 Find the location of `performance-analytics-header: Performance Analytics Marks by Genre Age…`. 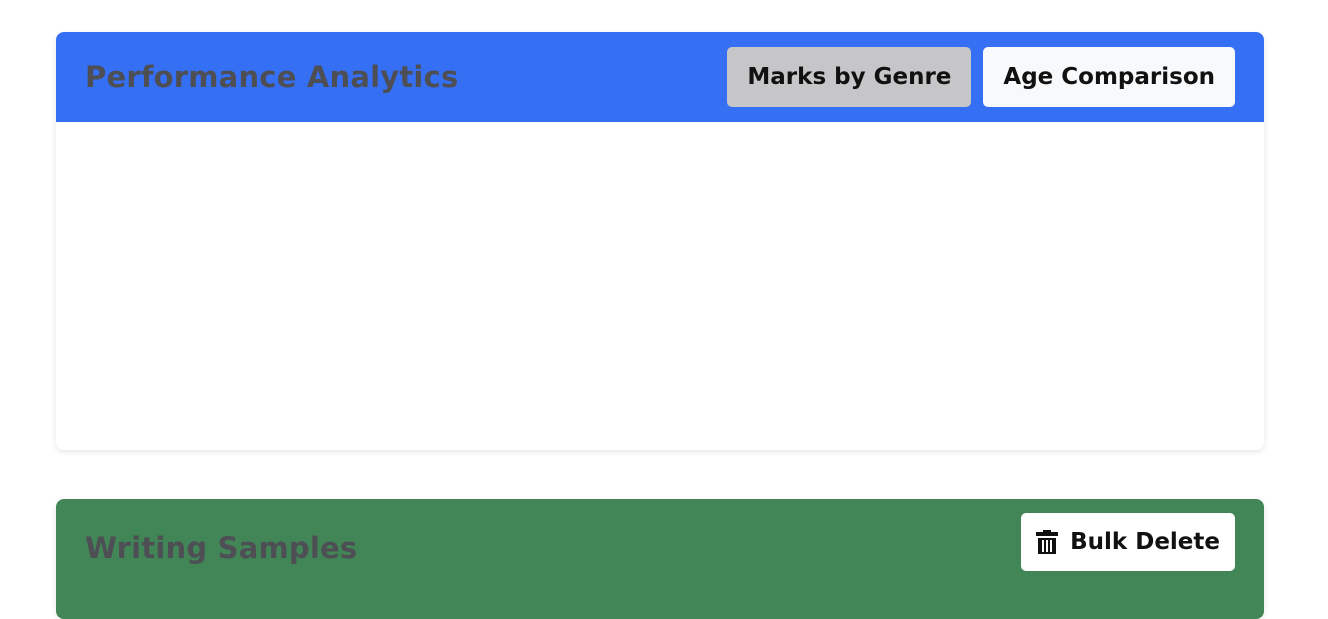

performance-analytics-header: Performance Analytics Marks by Genre Age… is located at coordinates (660, 77).